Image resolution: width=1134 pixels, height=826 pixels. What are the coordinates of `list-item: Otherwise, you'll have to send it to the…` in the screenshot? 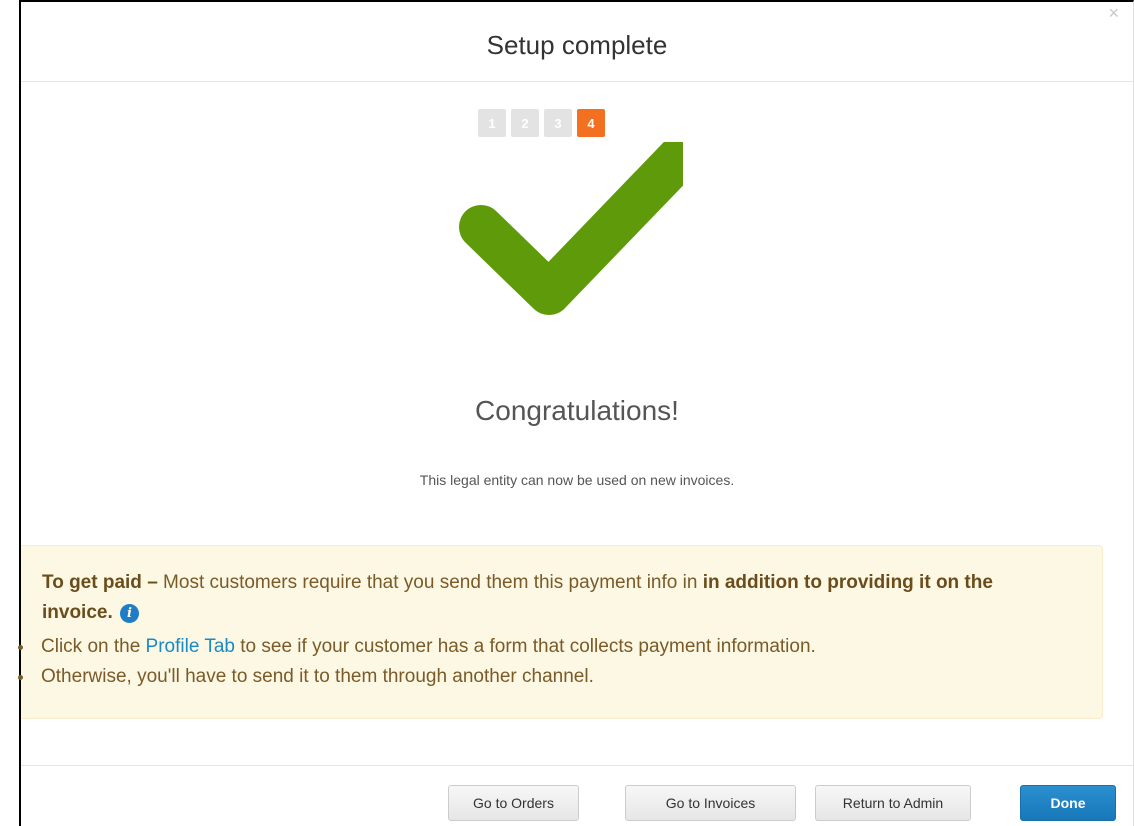 It's located at (417, 677).